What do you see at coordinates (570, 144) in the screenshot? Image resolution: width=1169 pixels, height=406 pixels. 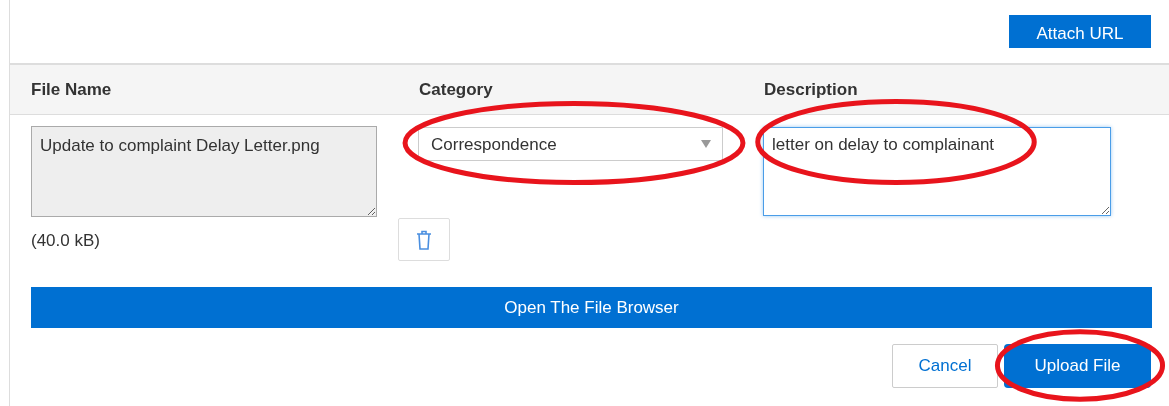 I see `category-select: Correspondence` at bounding box center [570, 144].